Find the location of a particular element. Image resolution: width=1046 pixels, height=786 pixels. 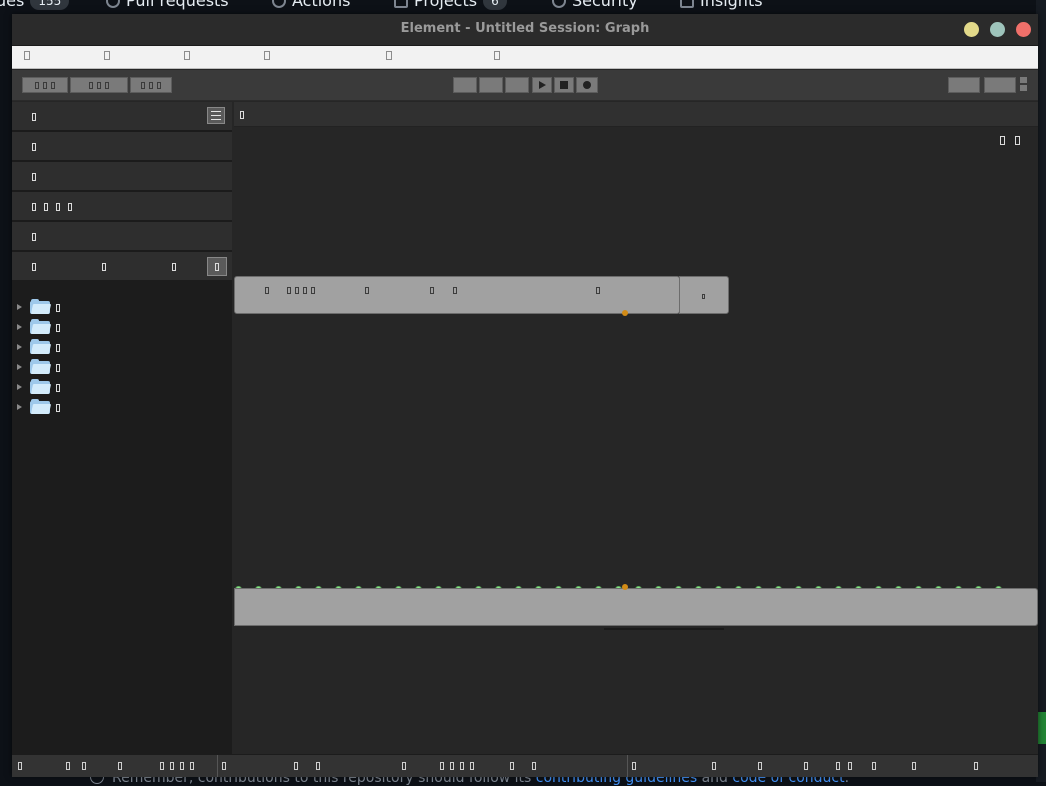

graph-icon is located at coordinates (687, 4).